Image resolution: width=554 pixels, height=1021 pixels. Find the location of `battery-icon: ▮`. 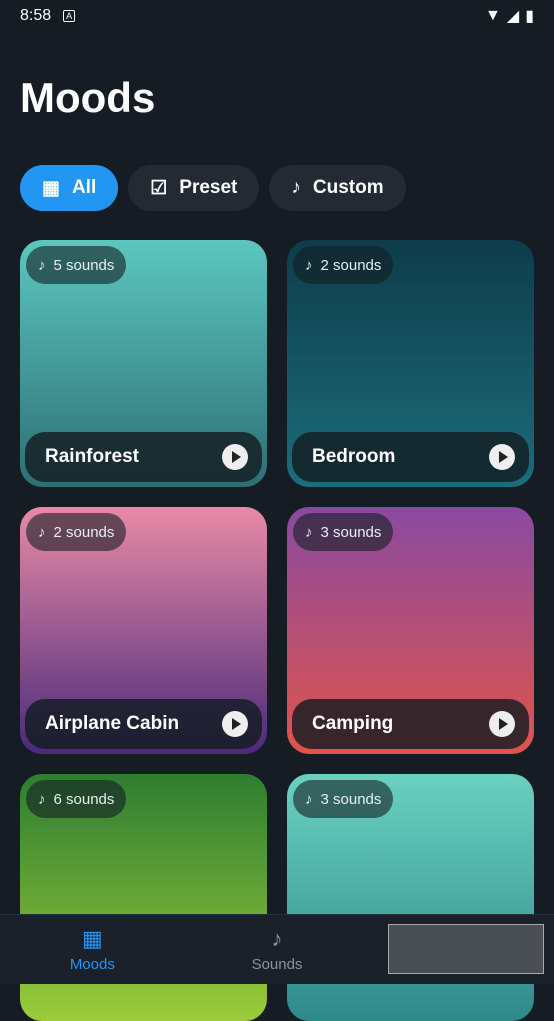

battery-icon: ▮ is located at coordinates (529, 16).